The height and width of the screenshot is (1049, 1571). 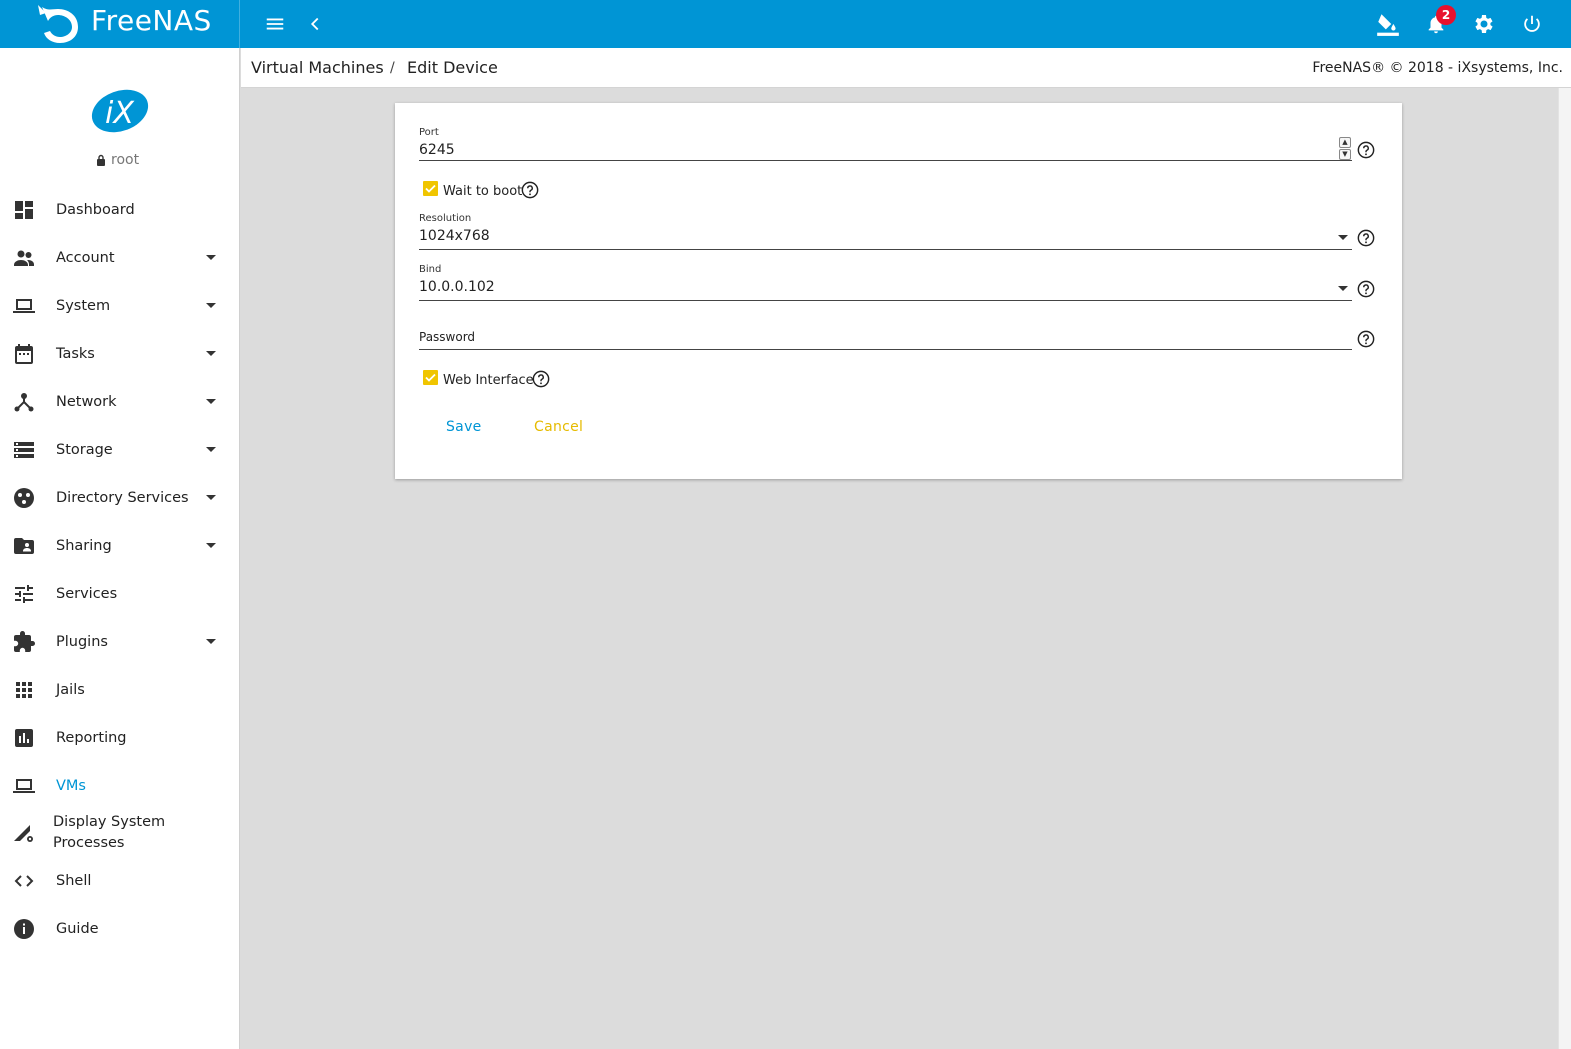 What do you see at coordinates (1564, 568) in the screenshot?
I see `scrollbar-track` at bounding box center [1564, 568].